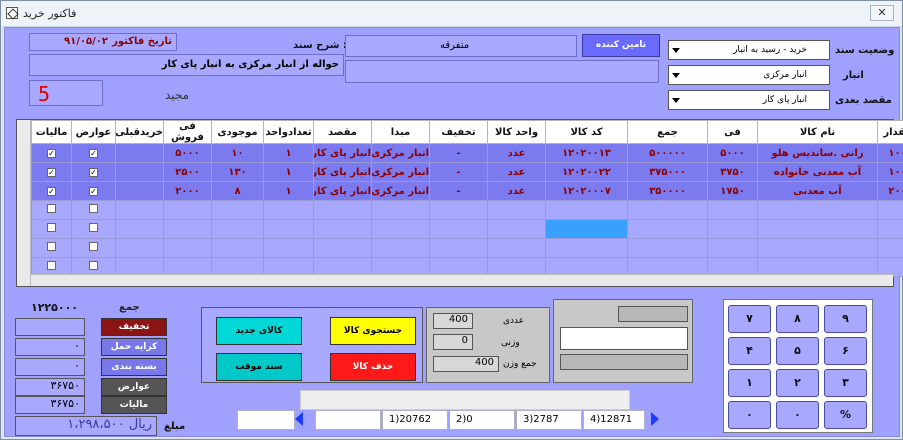 The width and height of the screenshot is (903, 440). I want to click on table-cell: ۲۰۰, so click(890, 191).